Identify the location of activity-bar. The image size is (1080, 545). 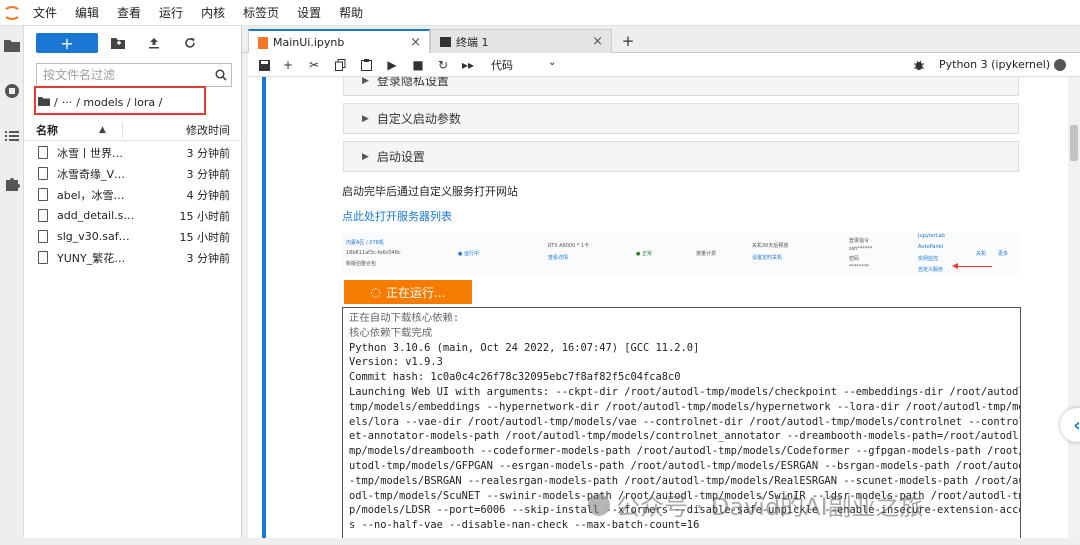
(12, 285).